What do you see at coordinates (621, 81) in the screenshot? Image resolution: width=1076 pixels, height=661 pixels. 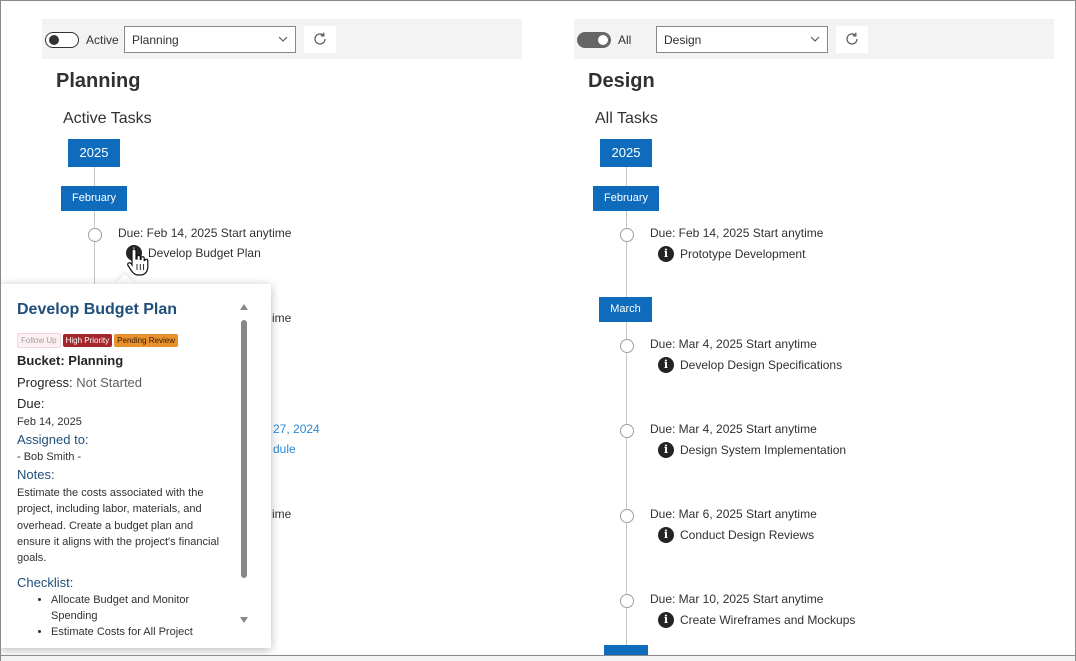 I see `panel-title: Design` at bounding box center [621, 81].